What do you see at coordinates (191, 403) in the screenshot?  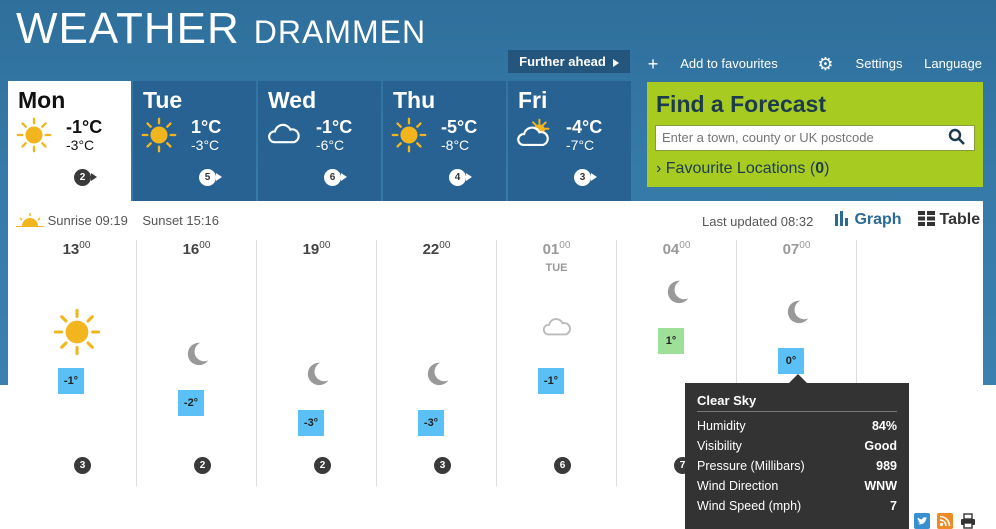 I see `temperature-badge: -2°` at bounding box center [191, 403].